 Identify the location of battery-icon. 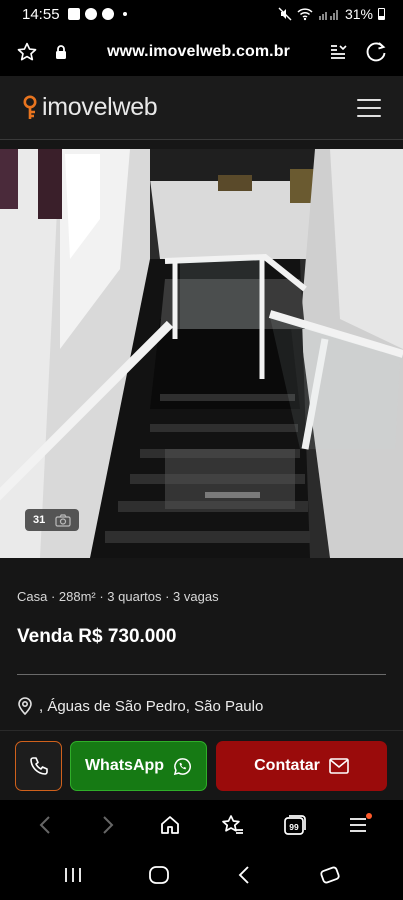
(381, 14).